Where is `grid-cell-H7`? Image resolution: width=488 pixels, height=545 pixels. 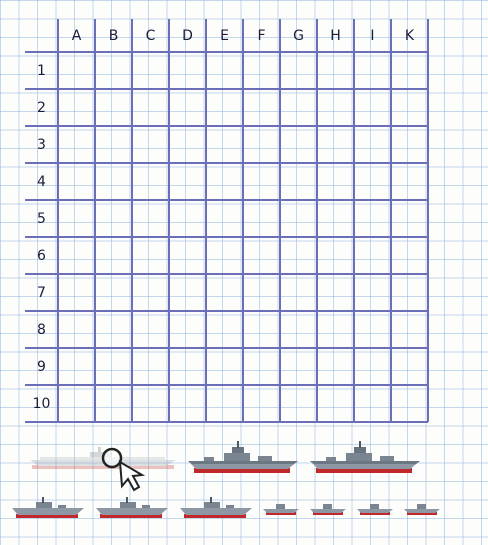 grid-cell-H7 is located at coordinates (336, 293).